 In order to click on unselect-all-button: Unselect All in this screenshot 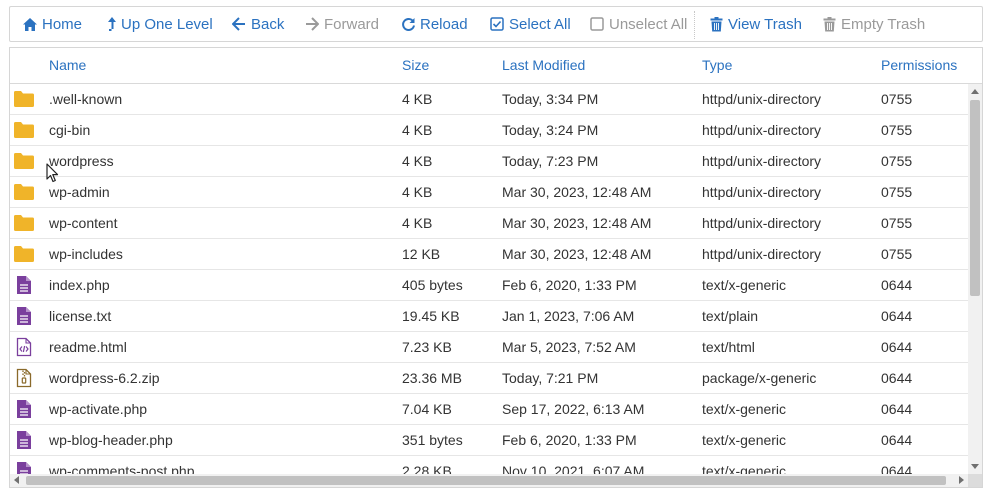, I will do `click(638, 24)`.